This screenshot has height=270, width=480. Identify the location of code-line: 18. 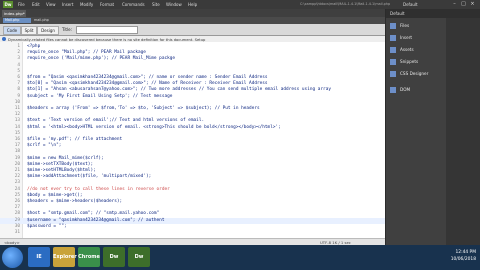
(192, 152).